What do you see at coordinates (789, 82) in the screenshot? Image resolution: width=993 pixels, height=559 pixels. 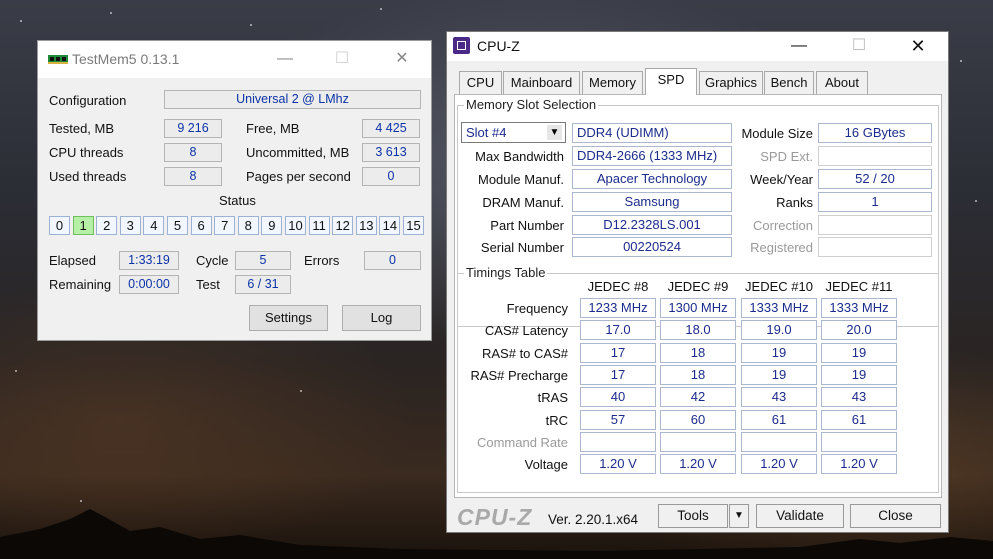 I see `tab-bench: Bench` at bounding box center [789, 82].